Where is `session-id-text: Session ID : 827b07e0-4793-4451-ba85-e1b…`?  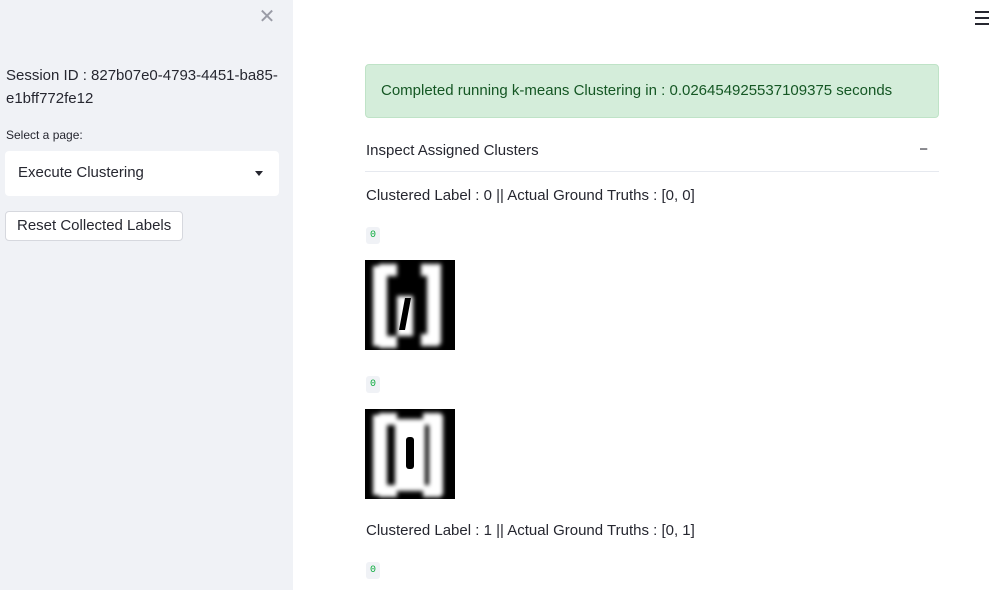
session-id-text: Session ID : 827b07e0-4793-4451-ba85-e1b… is located at coordinates (142, 87).